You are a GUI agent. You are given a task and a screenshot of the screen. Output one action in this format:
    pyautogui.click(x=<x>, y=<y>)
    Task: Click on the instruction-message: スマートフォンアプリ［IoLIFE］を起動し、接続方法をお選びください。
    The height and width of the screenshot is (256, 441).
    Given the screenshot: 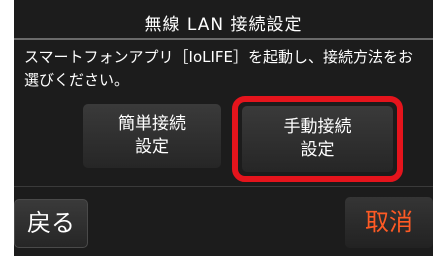 What is the action you would take?
    pyautogui.click(x=219, y=68)
    